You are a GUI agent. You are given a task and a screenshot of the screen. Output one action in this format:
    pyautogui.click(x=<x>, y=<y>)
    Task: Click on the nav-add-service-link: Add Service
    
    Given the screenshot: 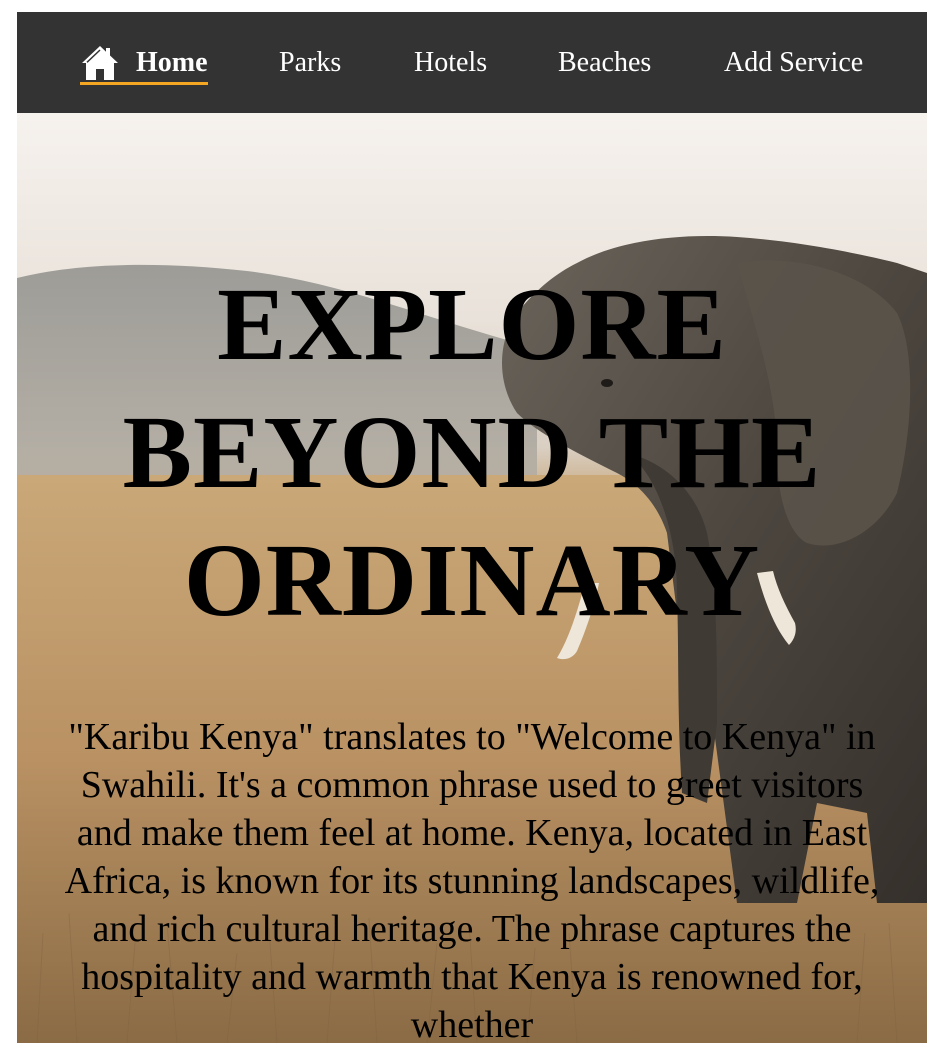 What is the action you would take?
    pyautogui.click(x=793, y=62)
    